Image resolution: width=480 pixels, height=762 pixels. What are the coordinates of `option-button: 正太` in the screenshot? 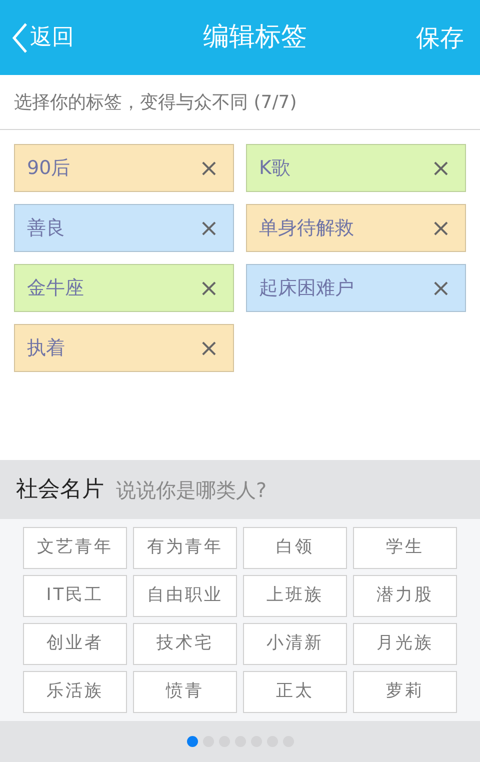 It's located at (295, 692).